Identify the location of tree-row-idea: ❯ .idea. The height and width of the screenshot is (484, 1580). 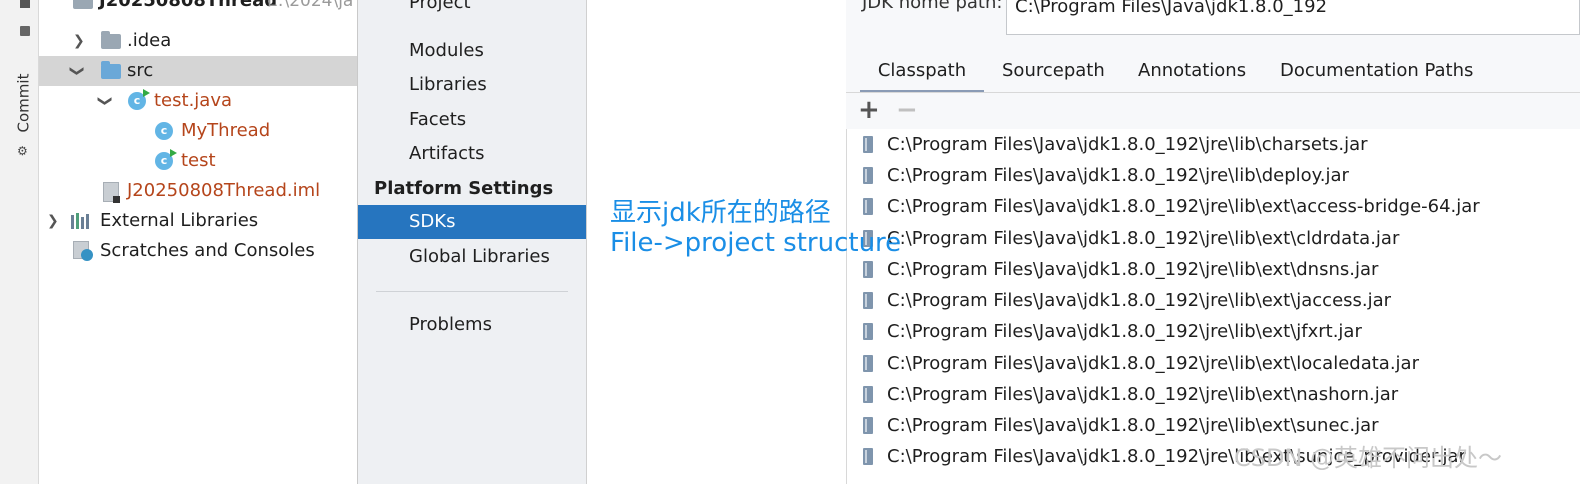
(198, 41).